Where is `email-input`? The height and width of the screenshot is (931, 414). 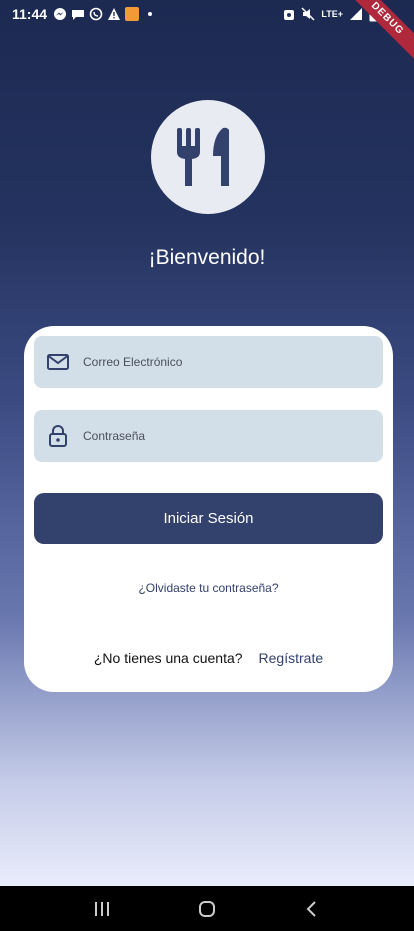
email-input is located at coordinates (218, 362).